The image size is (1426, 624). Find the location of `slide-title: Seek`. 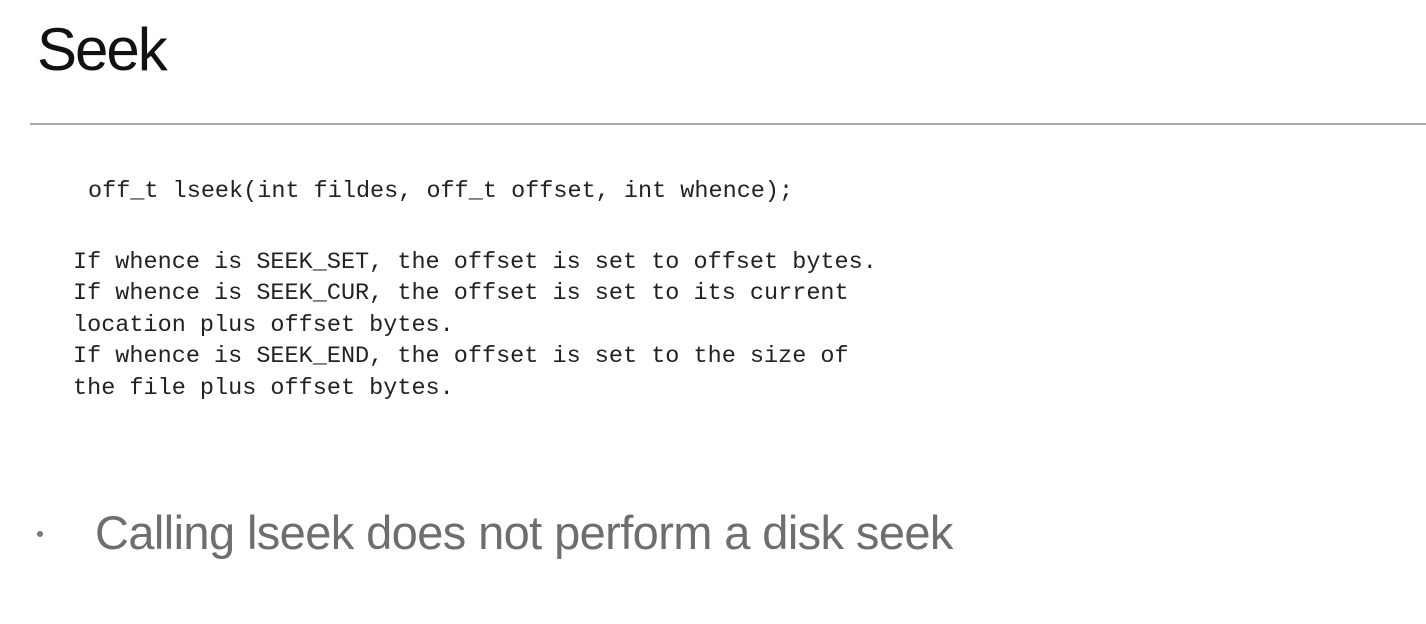

slide-title: Seek is located at coordinates (102, 49).